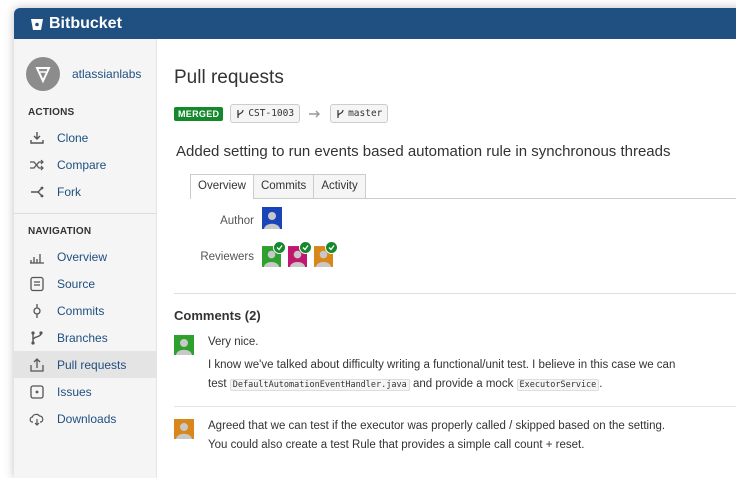 This screenshot has width=736, height=478. Describe the element at coordinates (76, 283) in the screenshot. I see `sidebar-item-label: Source` at that location.